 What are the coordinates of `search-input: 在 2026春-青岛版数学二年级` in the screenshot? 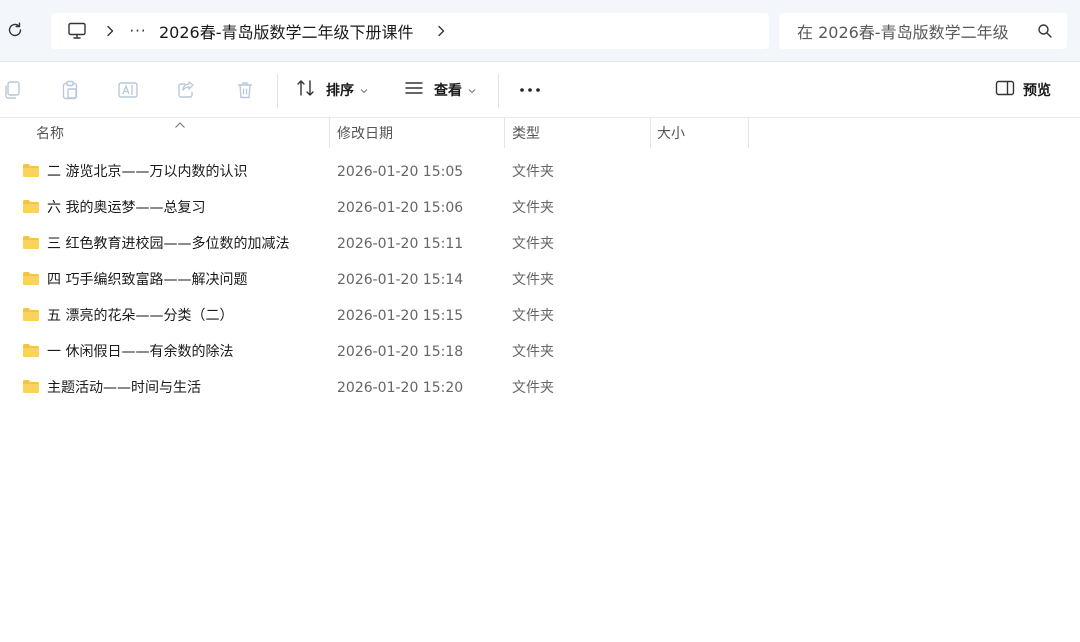 It's located at (923, 31).